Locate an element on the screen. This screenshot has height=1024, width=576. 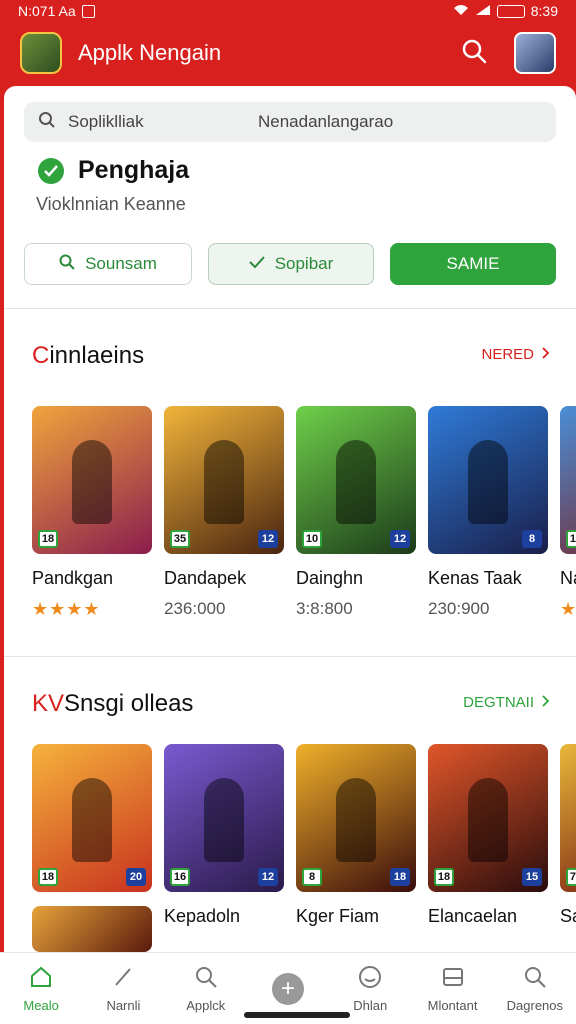
nav-label: Narnli is located at coordinates (123, 1005).